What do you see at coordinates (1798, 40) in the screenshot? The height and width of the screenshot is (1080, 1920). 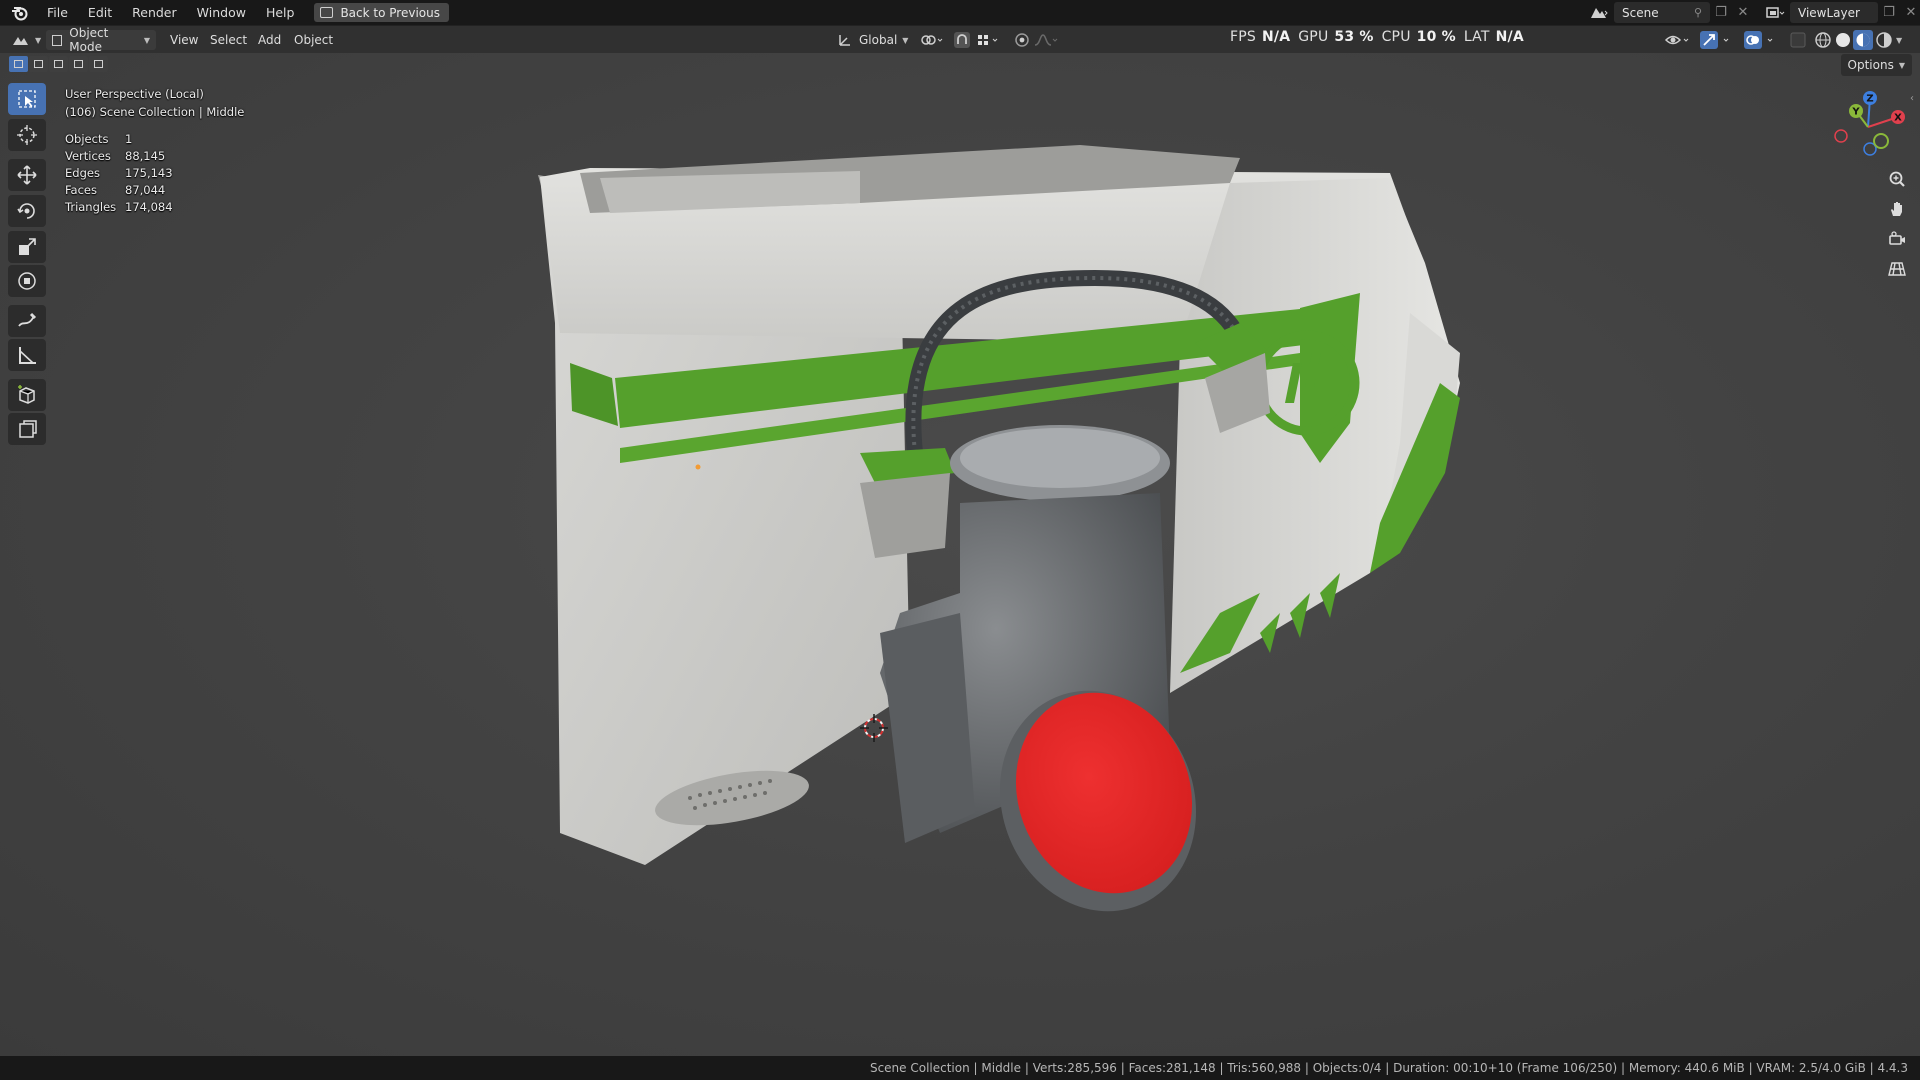 I see `xray-toggle-icon` at bounding box center [1798, 40].